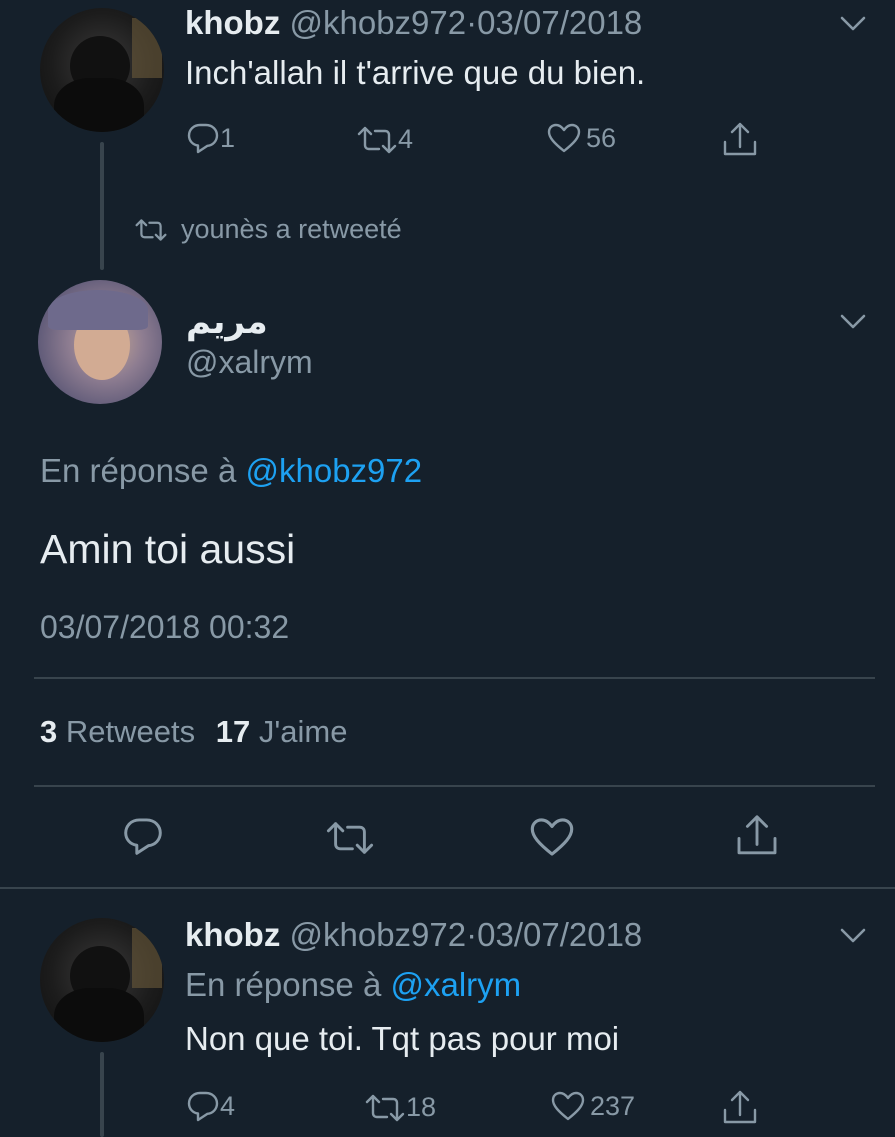  What do you see at coordinates (232, 22) in the screenshot?
I see `tweet1-author-name: khobz` at bounding box center [232, 22].